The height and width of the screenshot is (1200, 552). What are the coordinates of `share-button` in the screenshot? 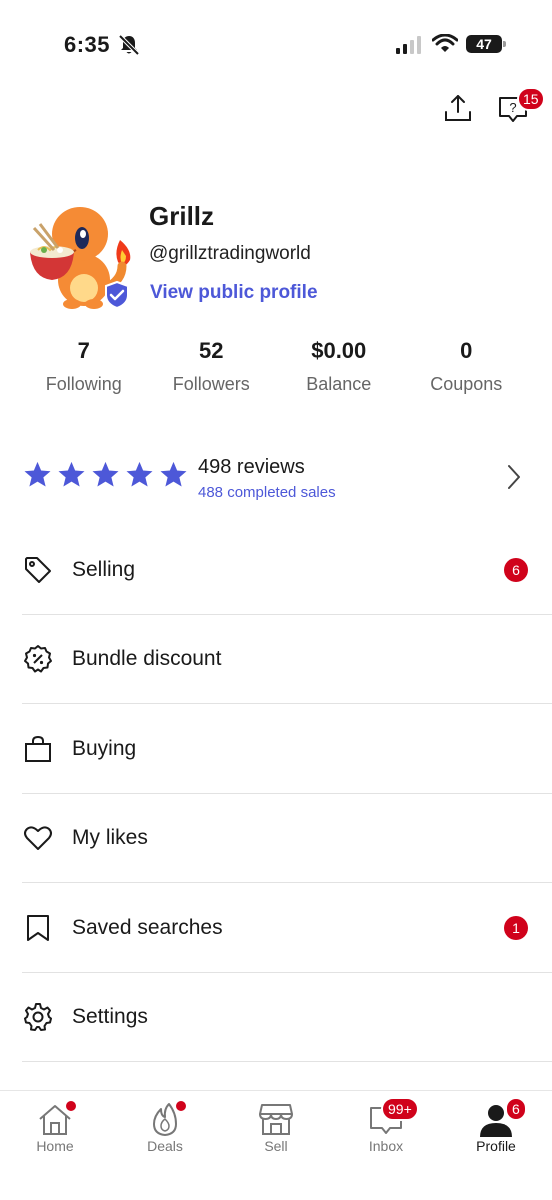 It's located at (458, 108).